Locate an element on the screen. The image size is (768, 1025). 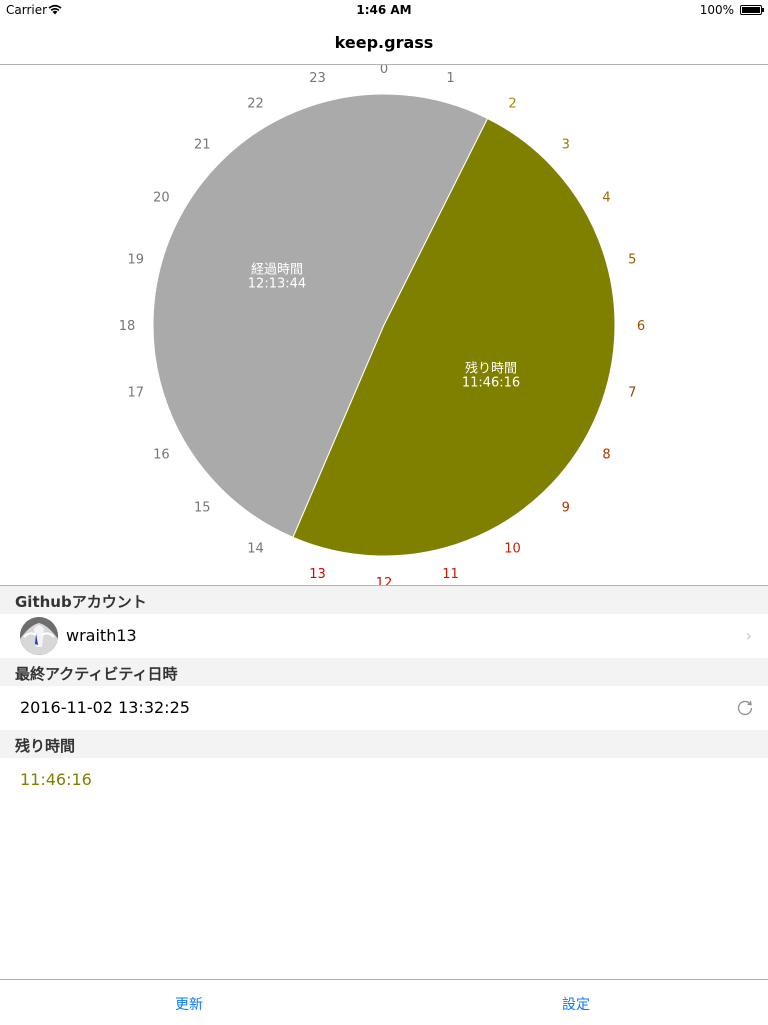
hour-tick-label: 4 is located at coordinates (606, 198).